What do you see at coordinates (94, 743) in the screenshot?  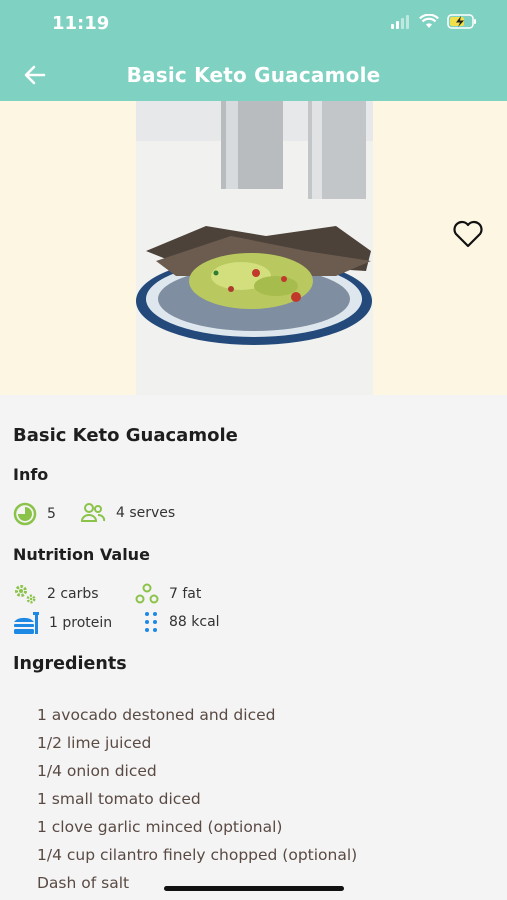 I see `list-item: 1/2 lime juiced` at bounding box center [94, 743].